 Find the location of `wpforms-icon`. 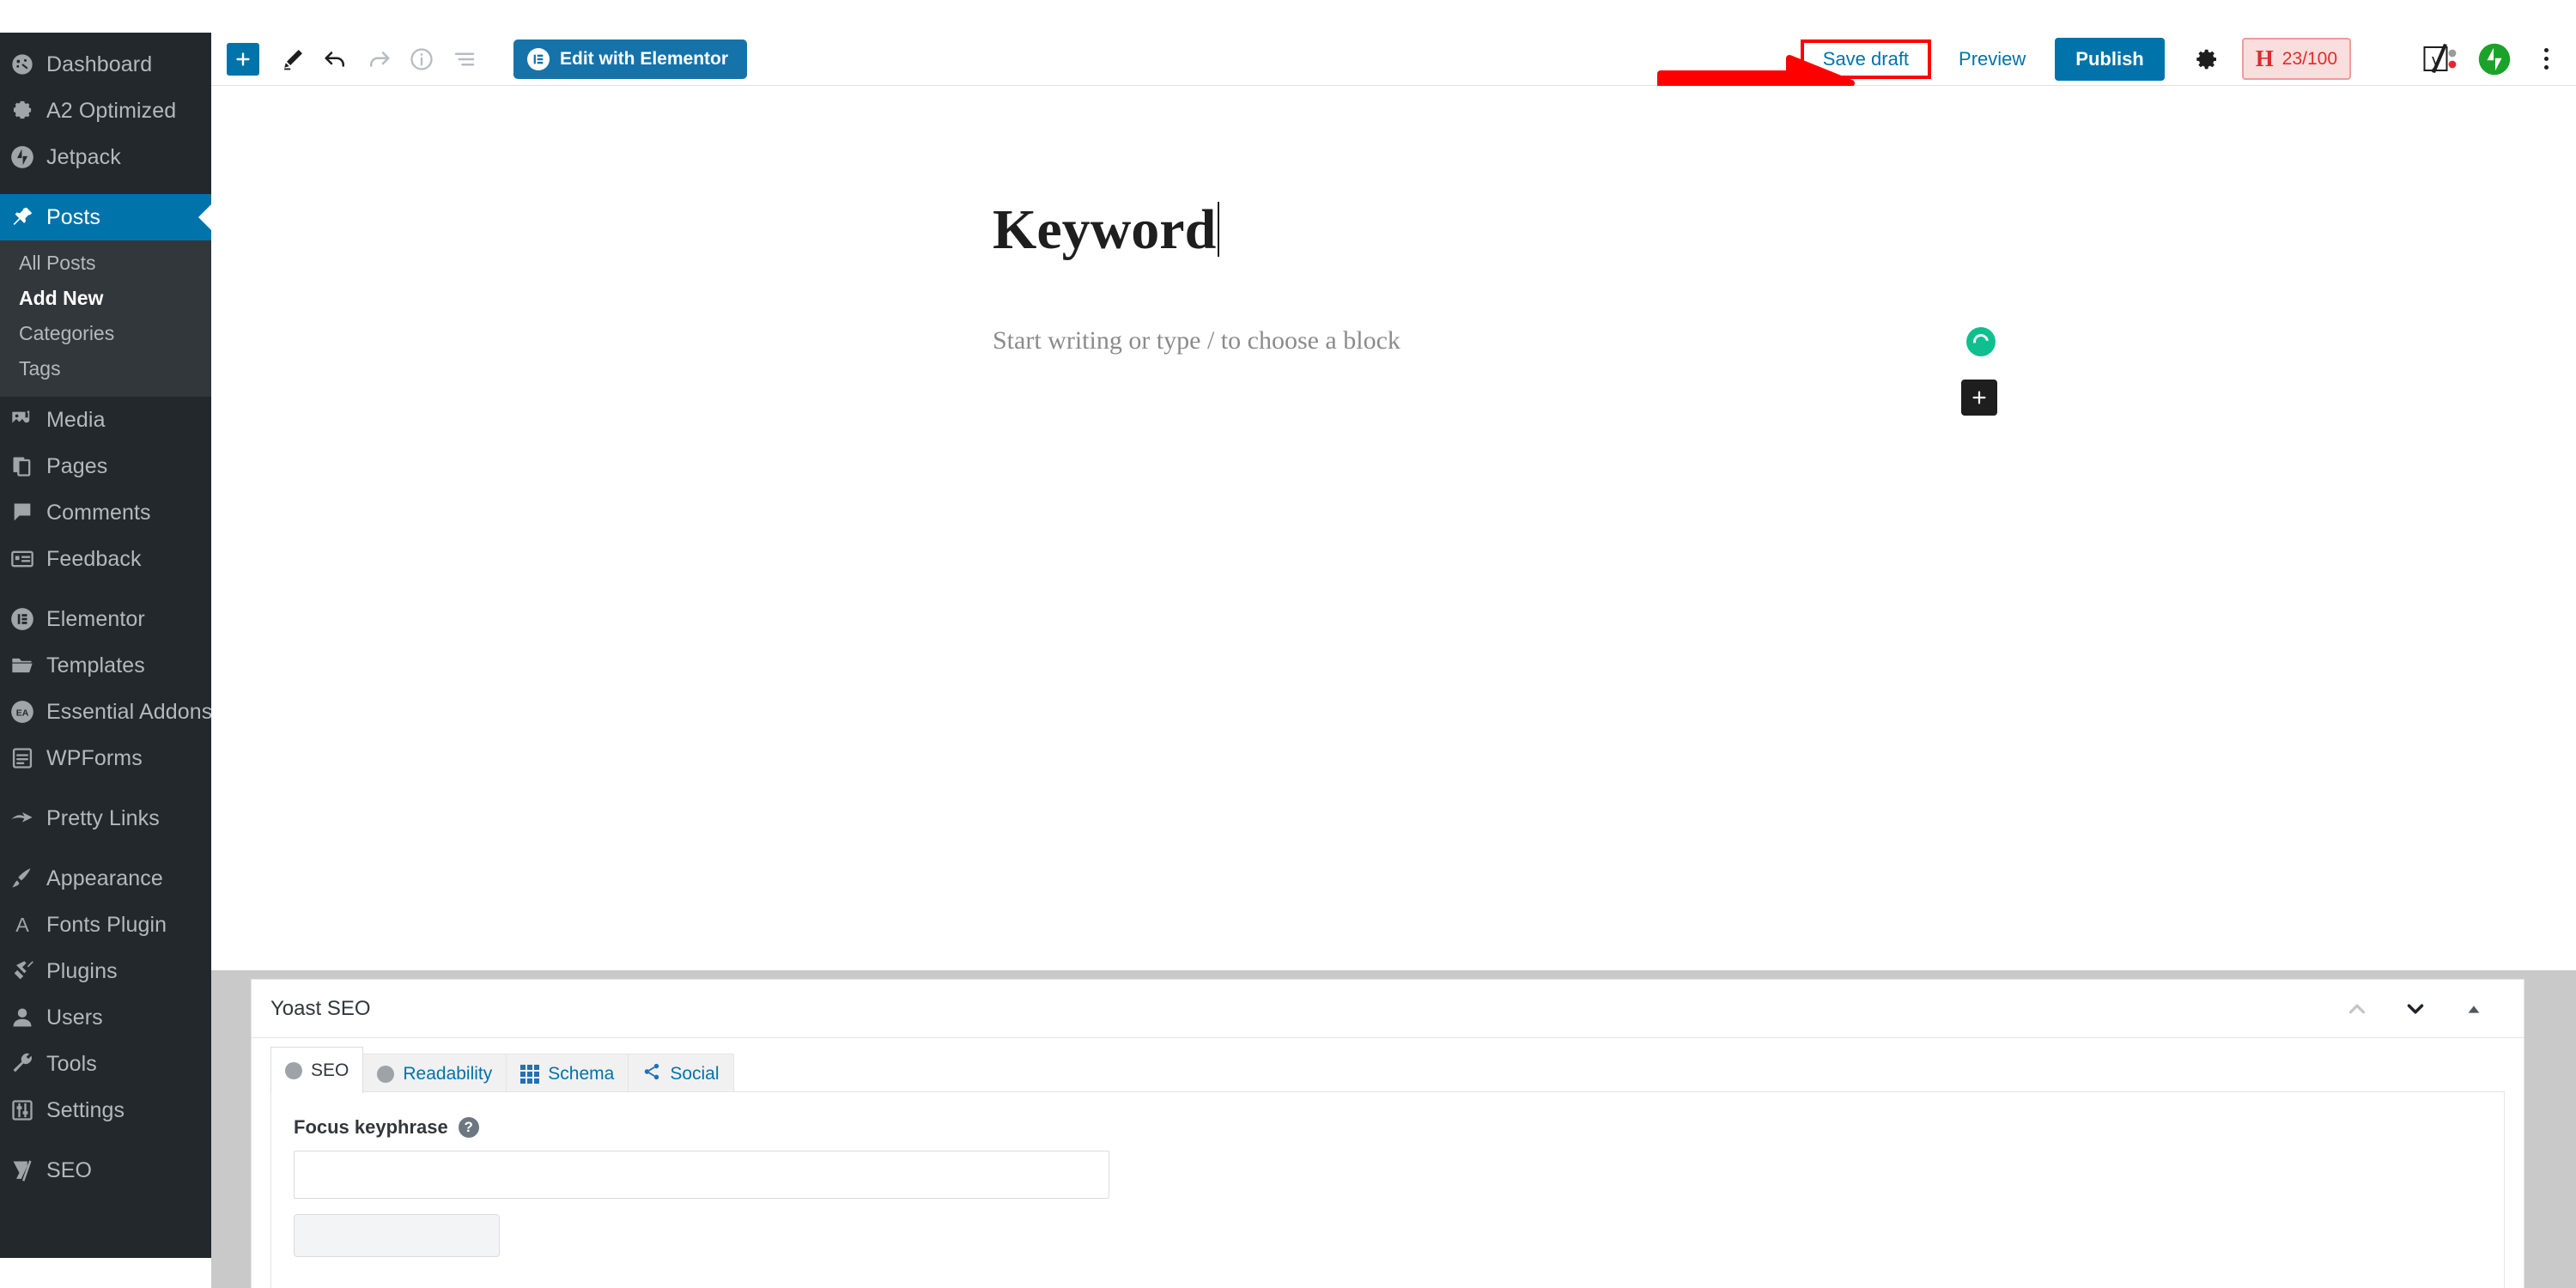

wpforms-icon is located at coordinates (28, 759).